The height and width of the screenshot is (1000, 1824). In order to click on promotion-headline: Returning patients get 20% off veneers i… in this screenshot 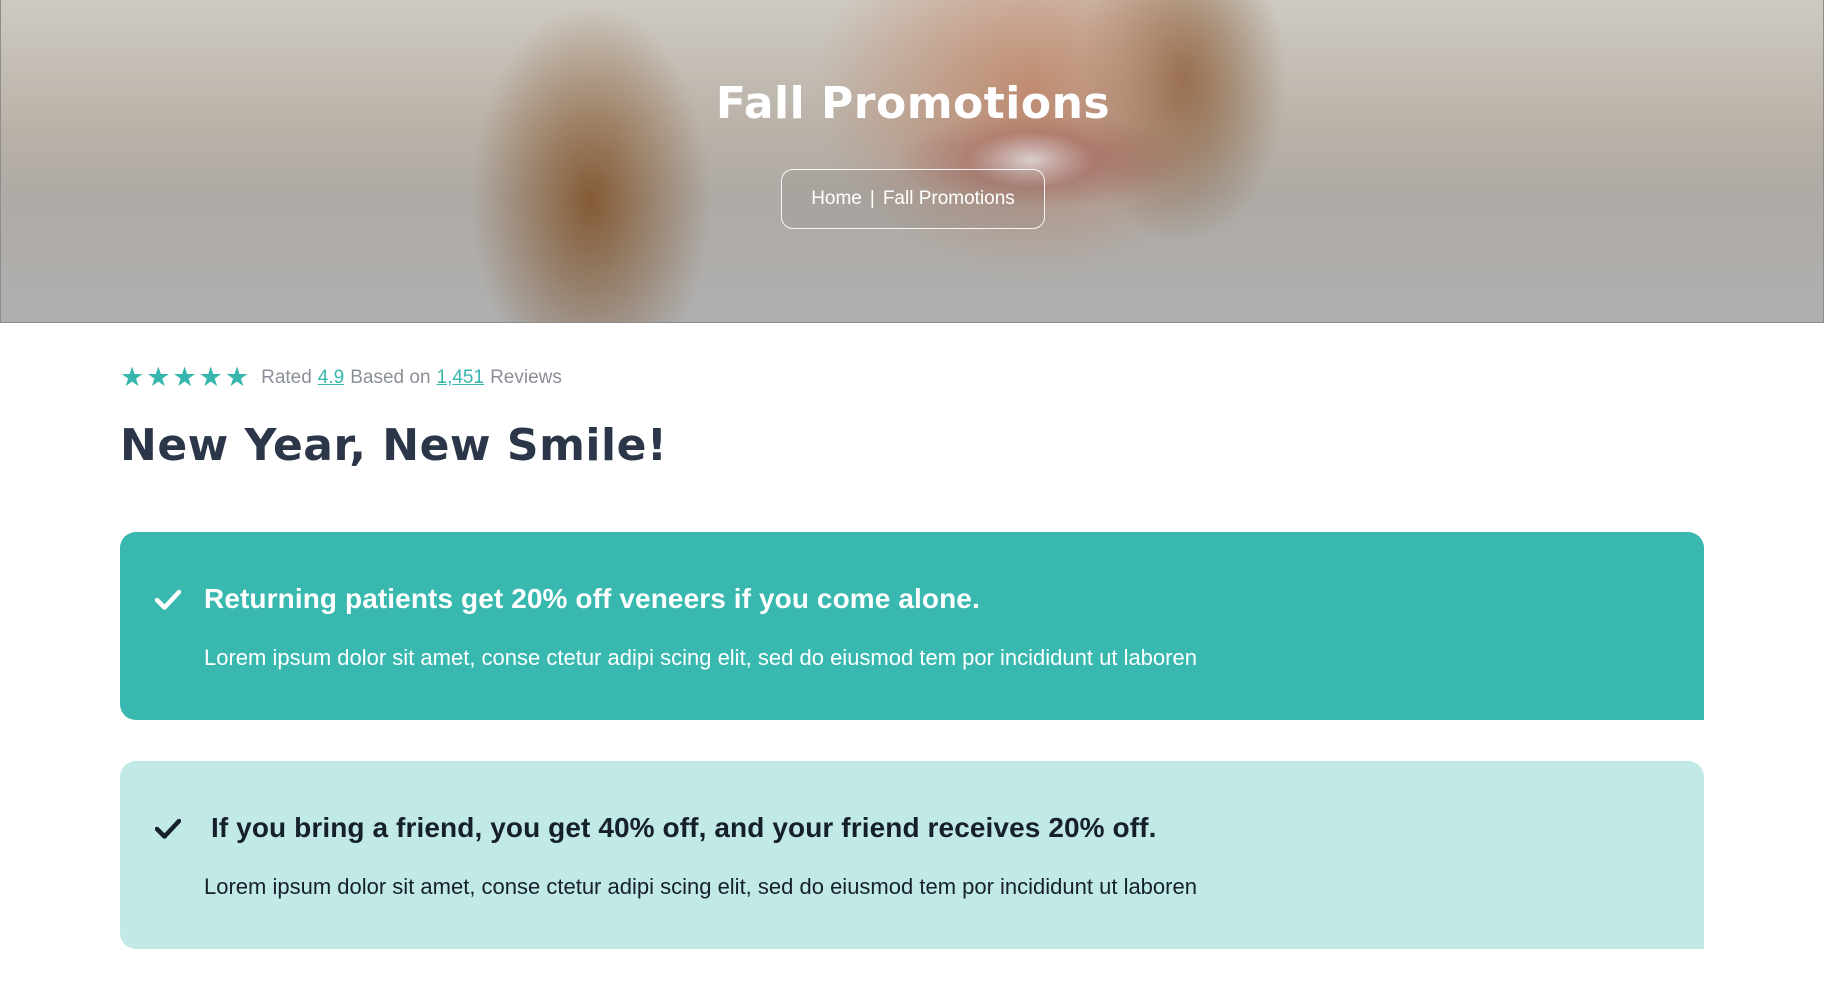, I will do `click(592, 598)`.